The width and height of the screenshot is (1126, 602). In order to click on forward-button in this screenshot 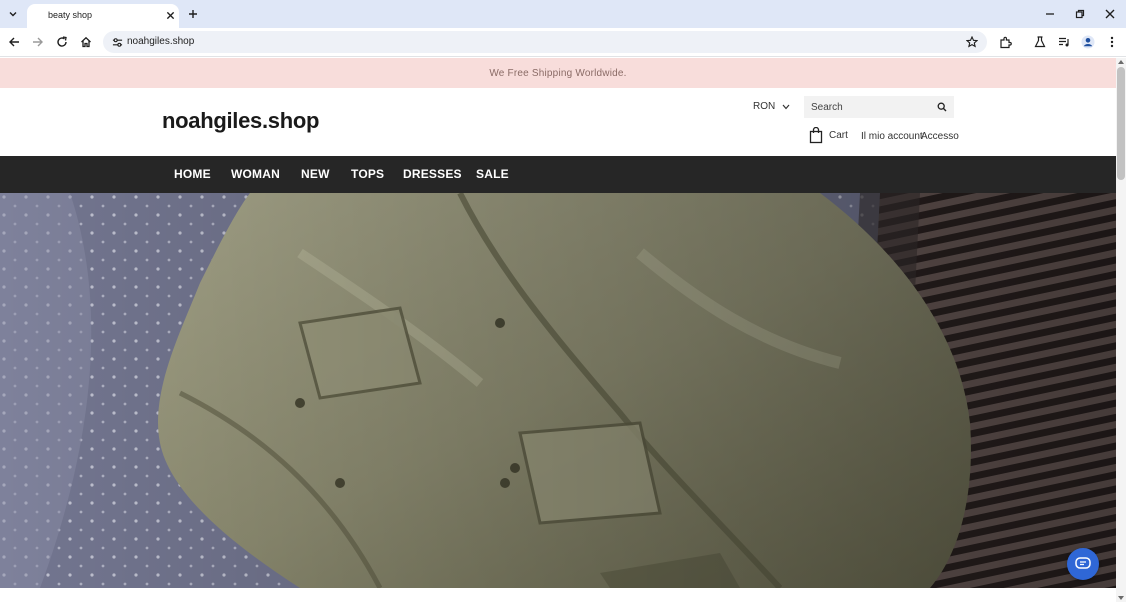, I will do `click(38, 42)`.